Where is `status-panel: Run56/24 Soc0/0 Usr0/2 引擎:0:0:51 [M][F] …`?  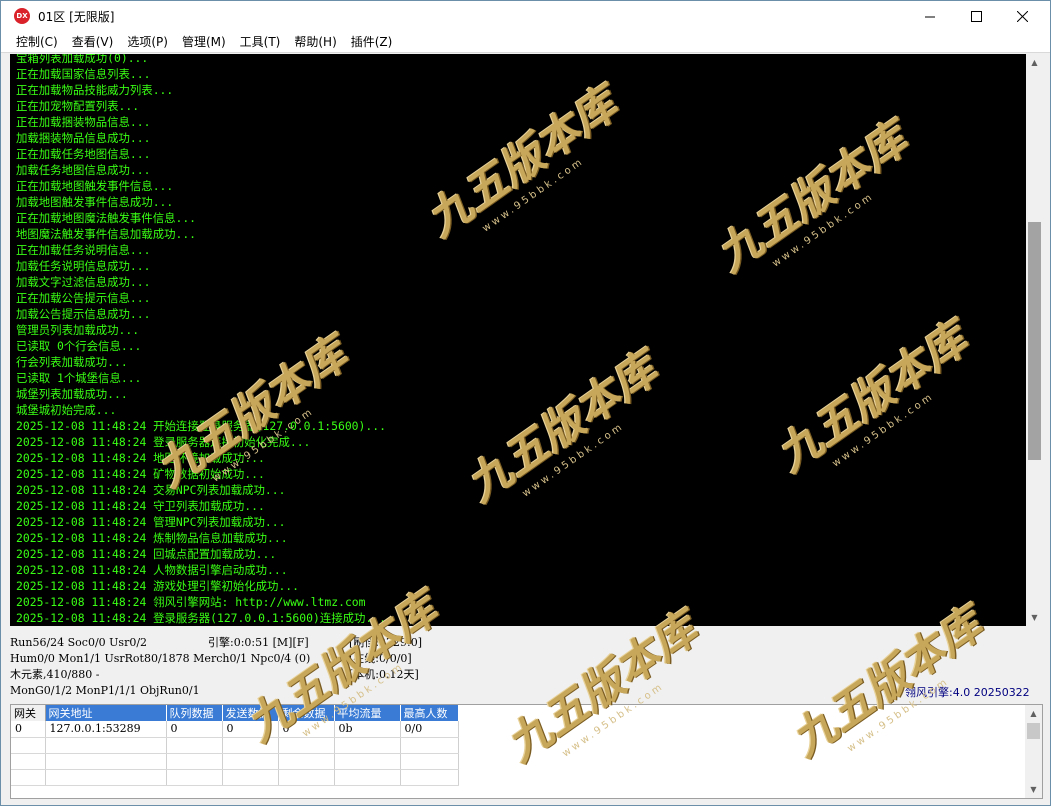
status-panel: Run56/24 Soc0/0 Usr0/2 引擎:0:0:51 [M][F] … is located at coordinates (526, 667).